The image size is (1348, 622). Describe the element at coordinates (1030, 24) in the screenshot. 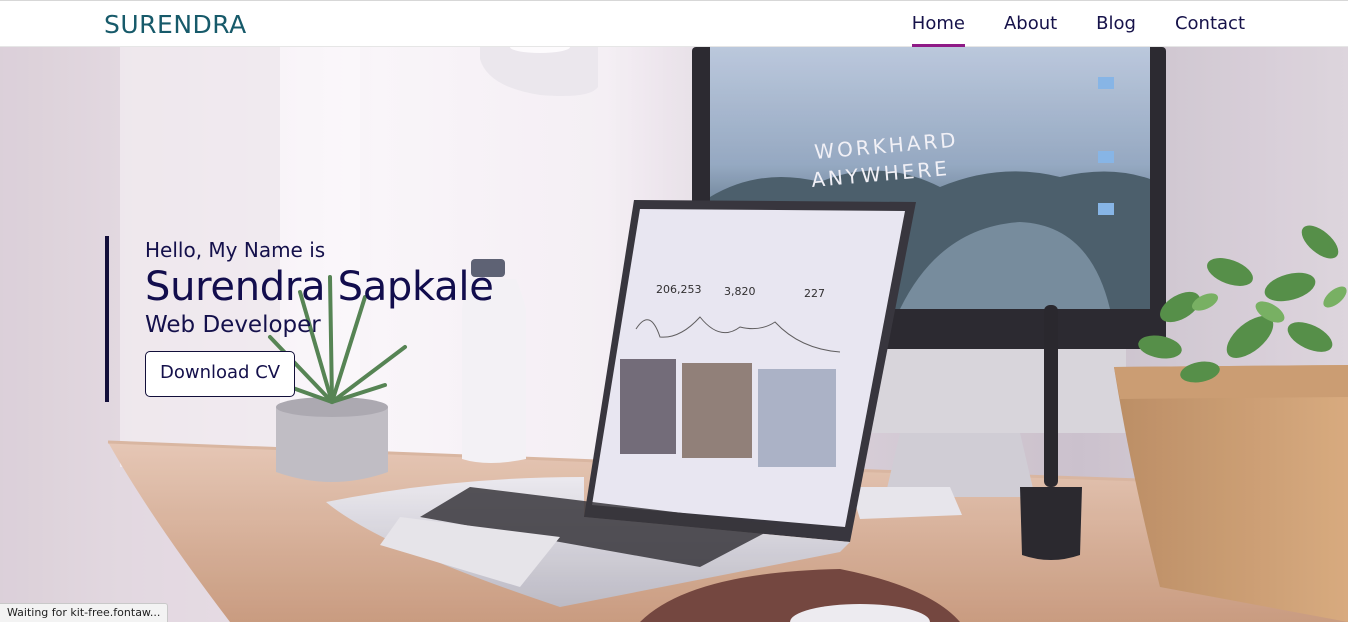

I see `nav-item-about: About` at that location.